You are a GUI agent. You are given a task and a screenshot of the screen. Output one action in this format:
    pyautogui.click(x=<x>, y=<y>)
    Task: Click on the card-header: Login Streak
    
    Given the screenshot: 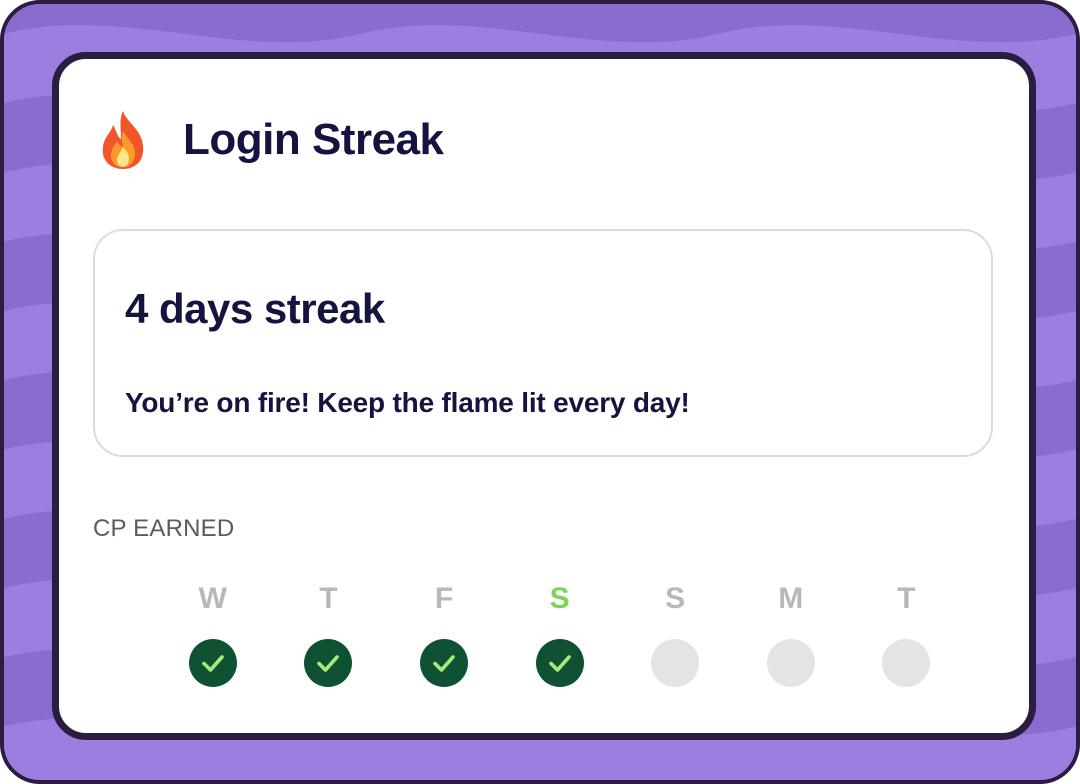 What is the action you would take?
    pyautogui.click(x=270, y=140)
    